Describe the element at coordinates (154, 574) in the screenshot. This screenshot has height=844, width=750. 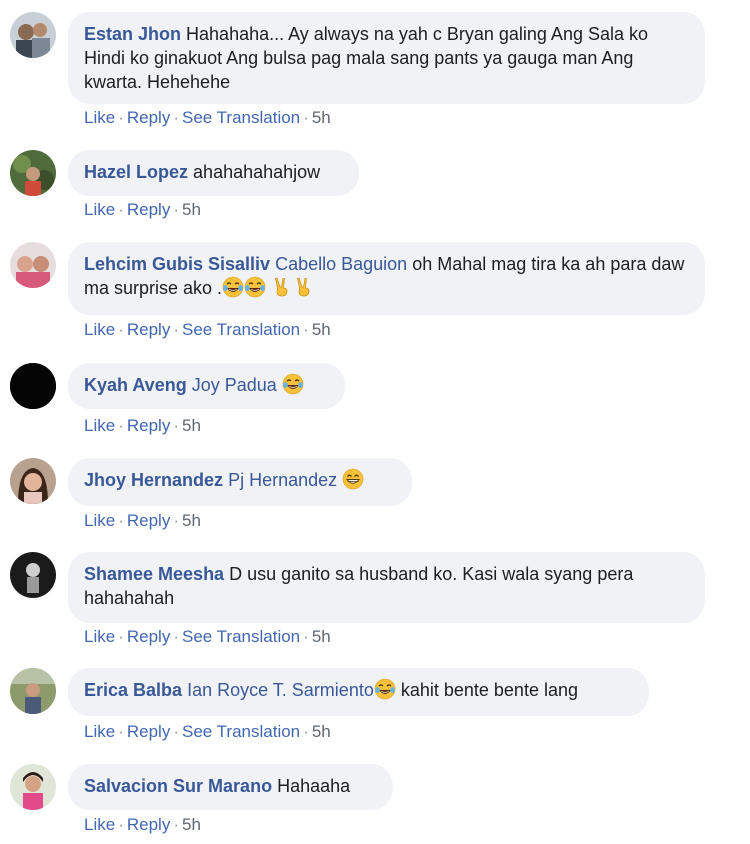
I see `author-name: Shamee Meesha` at that location.